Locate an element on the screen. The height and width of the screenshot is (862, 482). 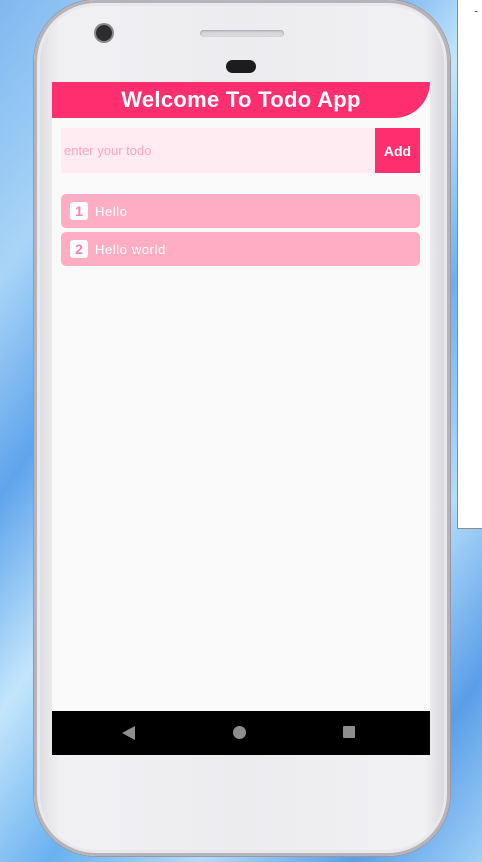
background-window-dash: - is located at coordinates (476, 11).